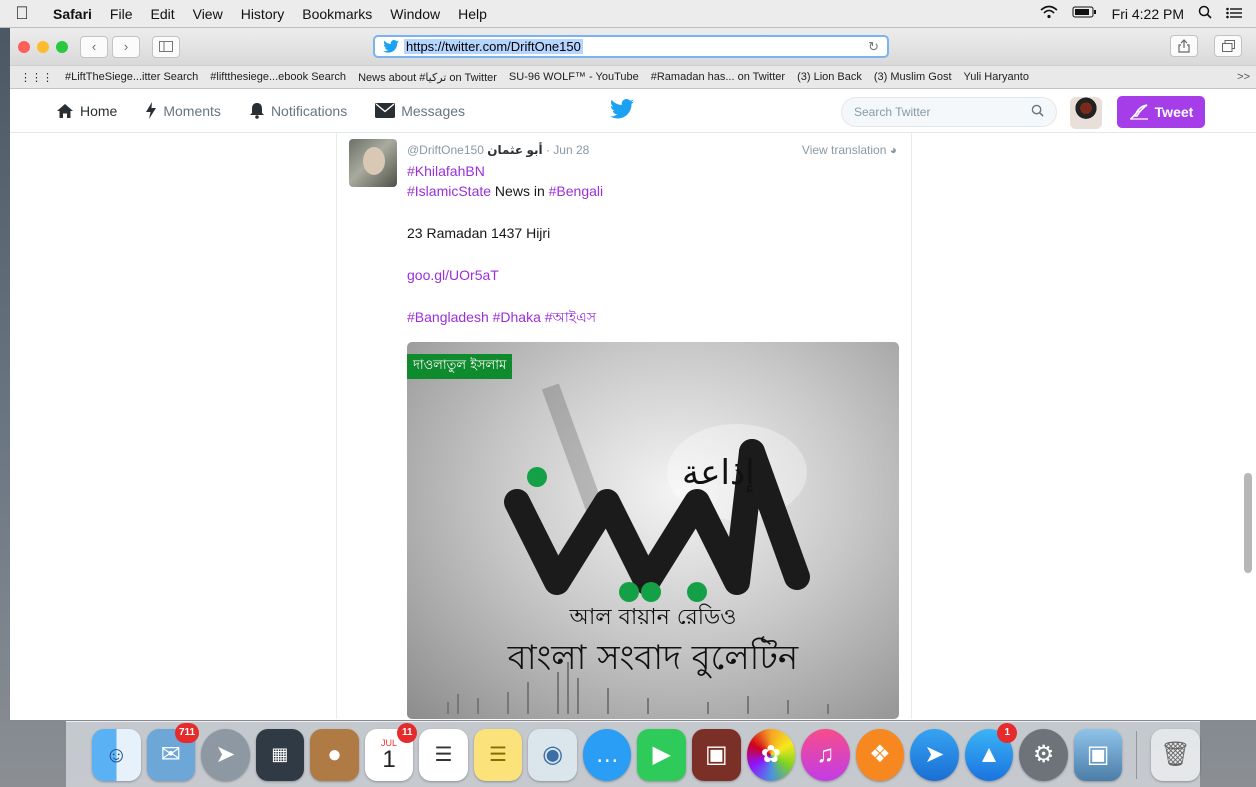 The image size is (1256, 787). I want to click on safari-icon: ➤, so click(934, 754).